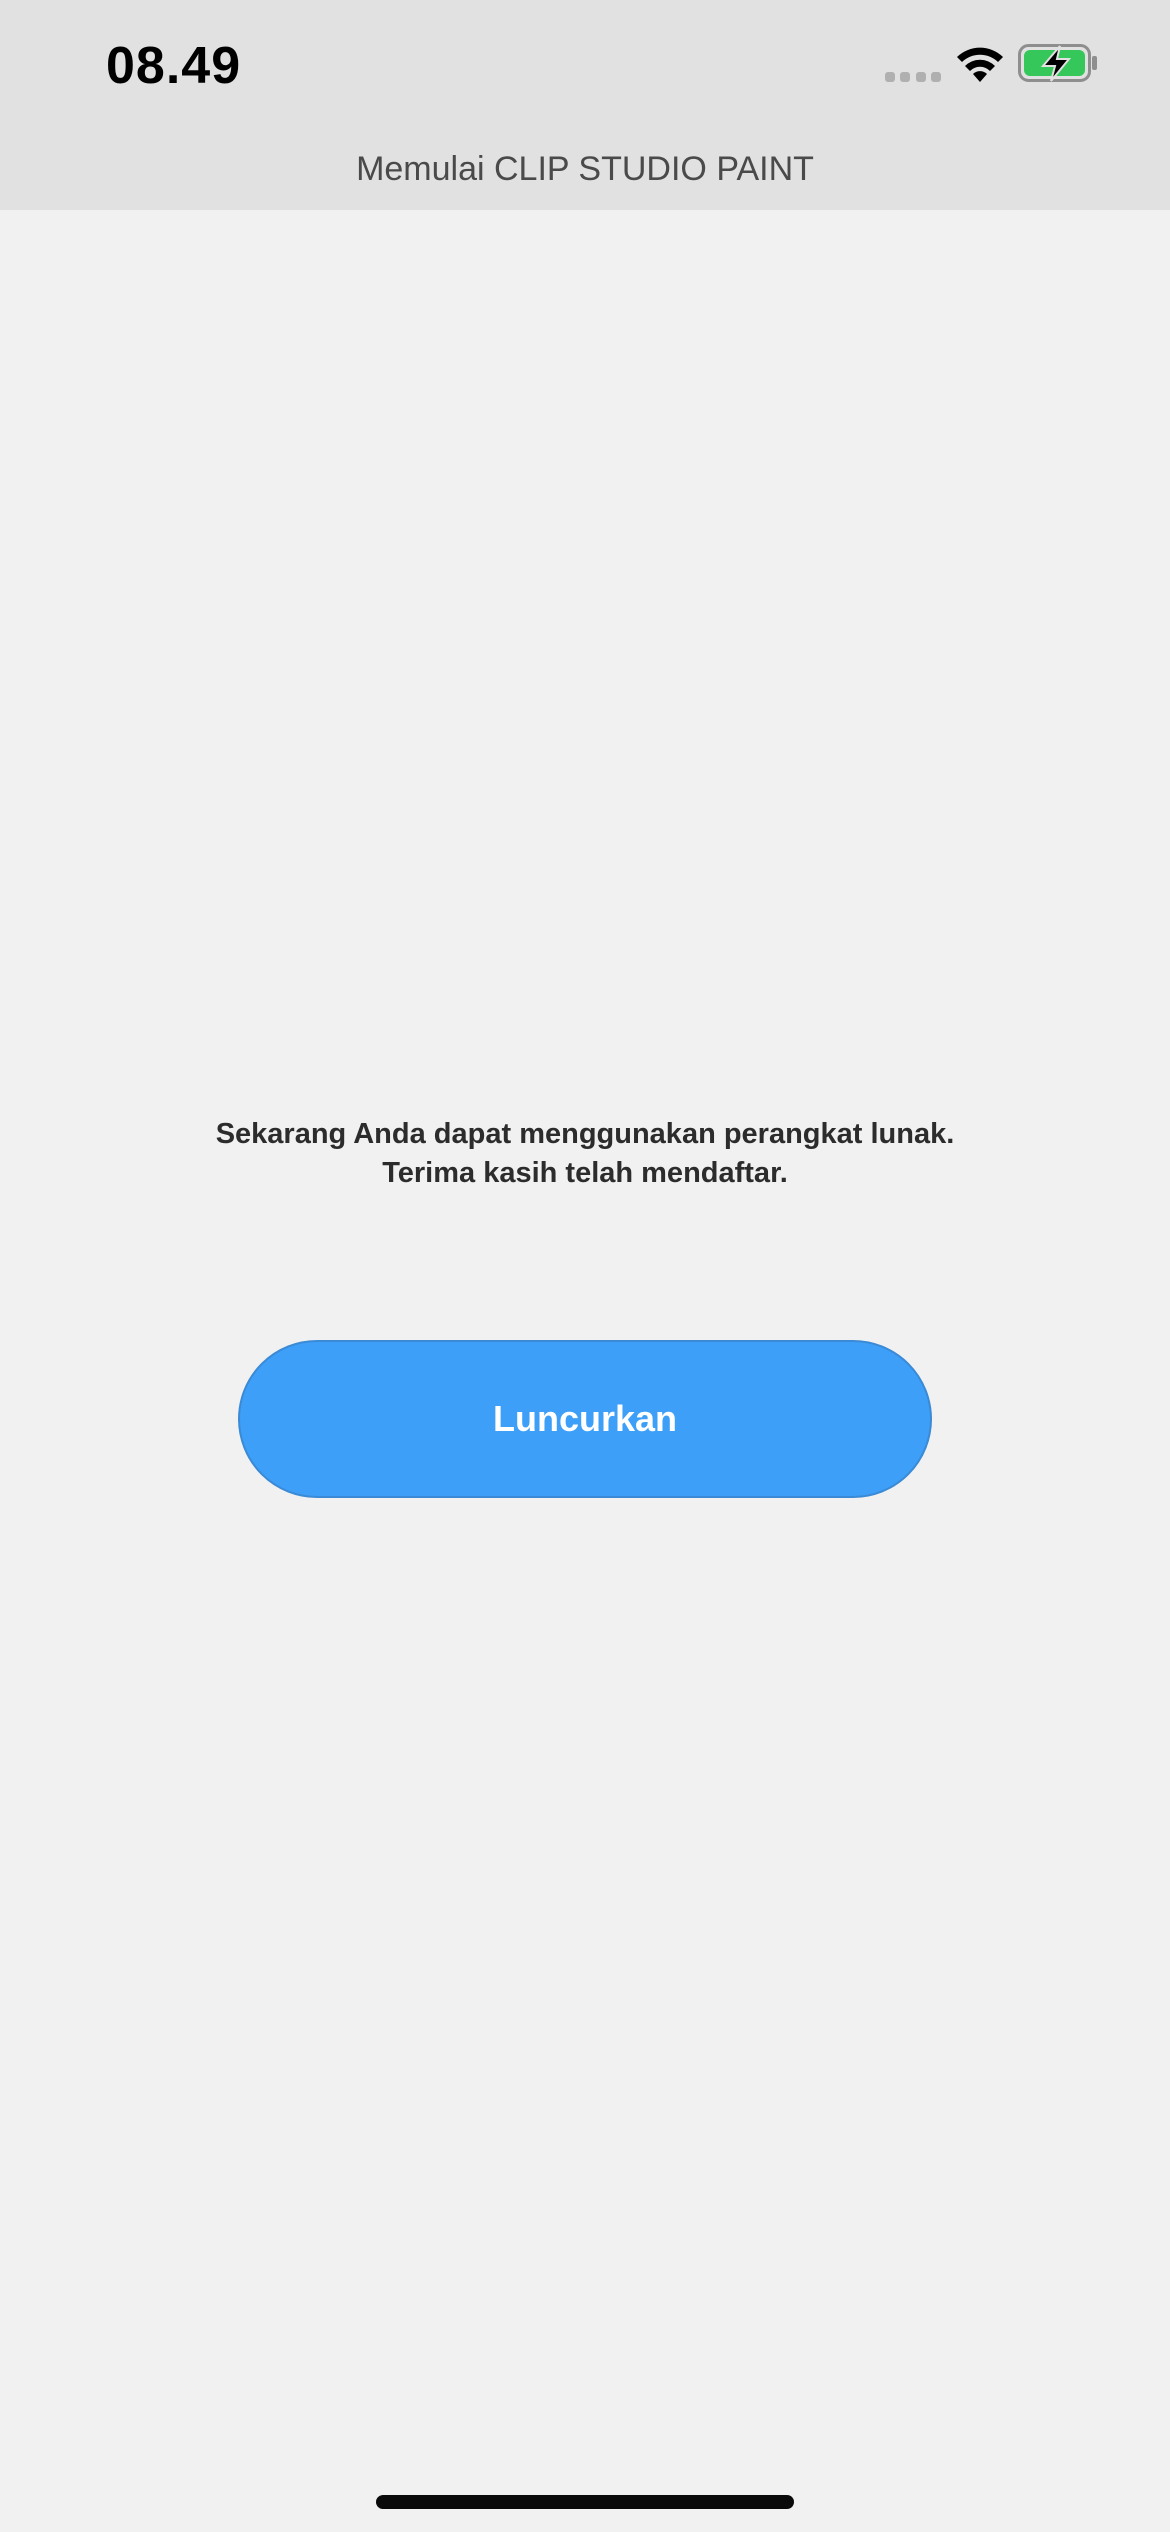  What do you see at coordinates (585, 2502) in the screenshot?
I see `home-indicator` at bounding box center [585, 2502].